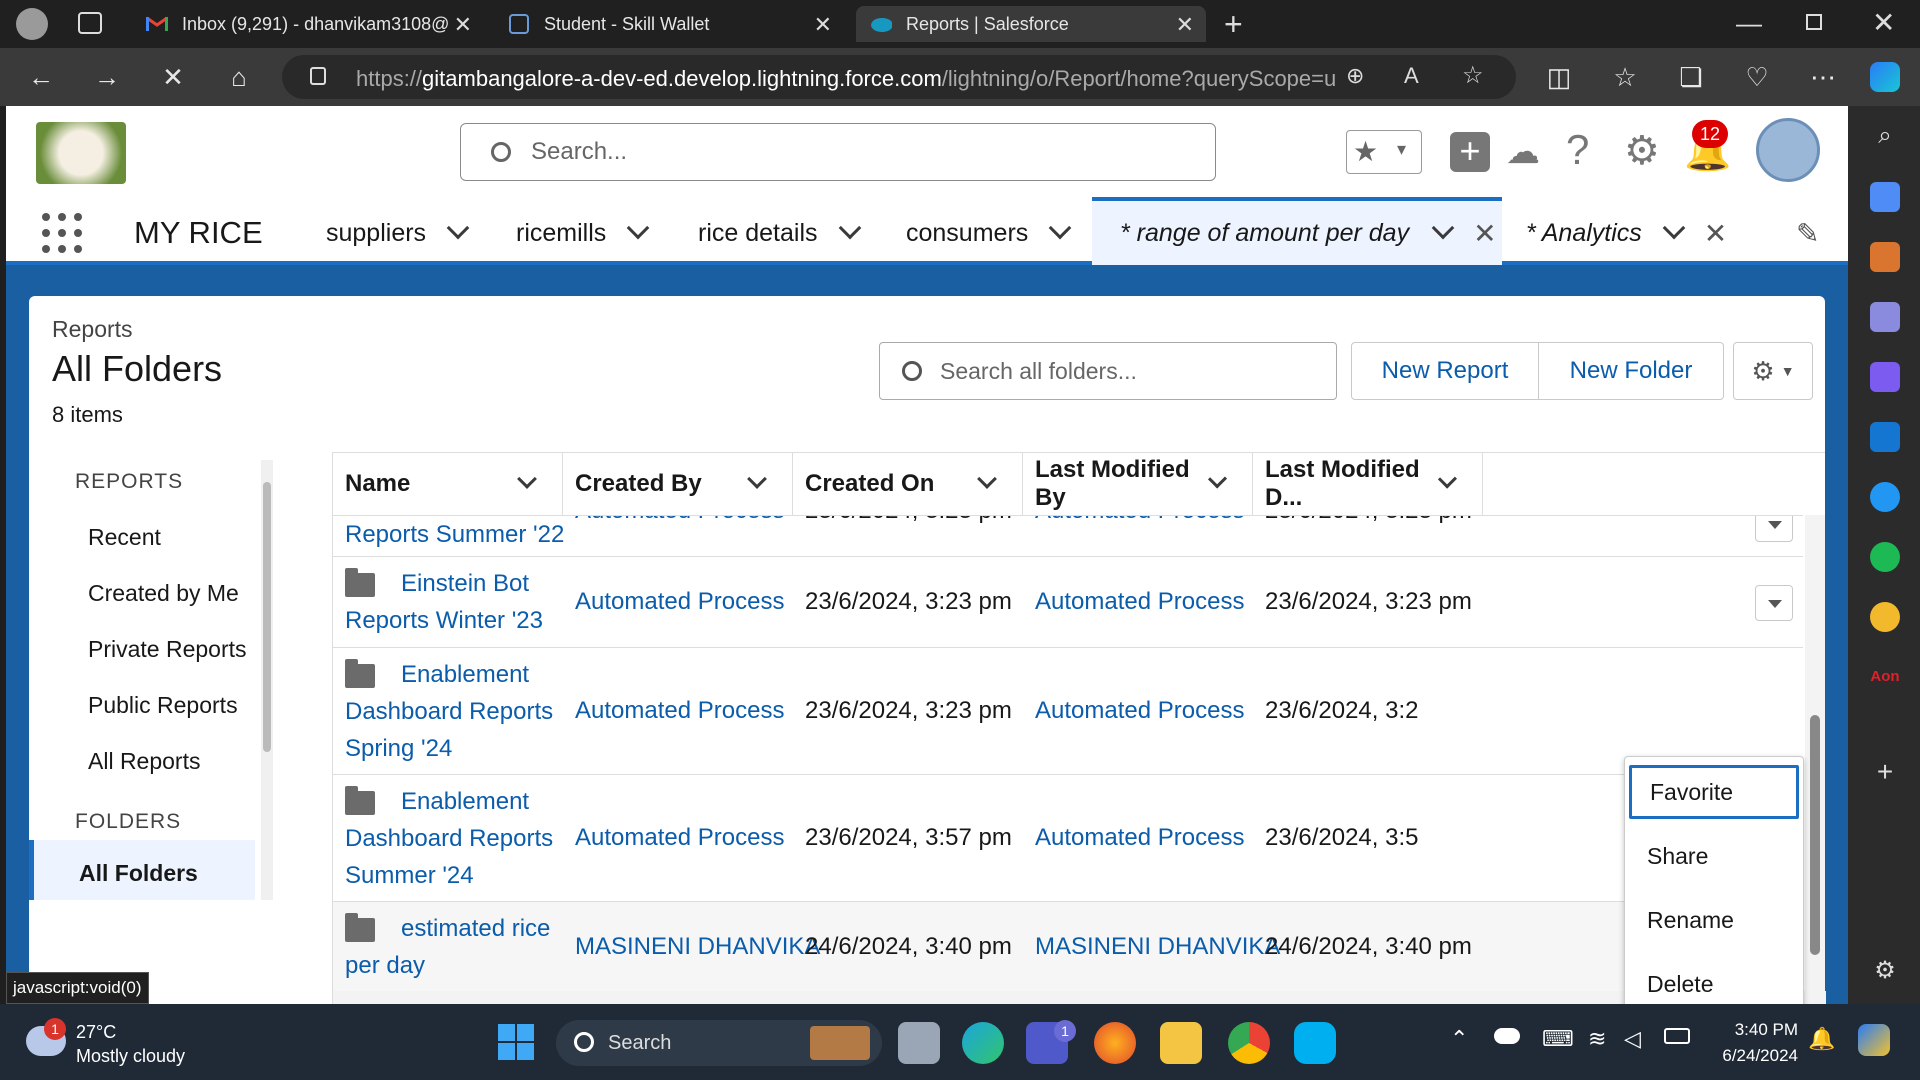 The image size is (1920, 1080). I want to click on nav-item-rice-details: rice details, so click(779, 233).